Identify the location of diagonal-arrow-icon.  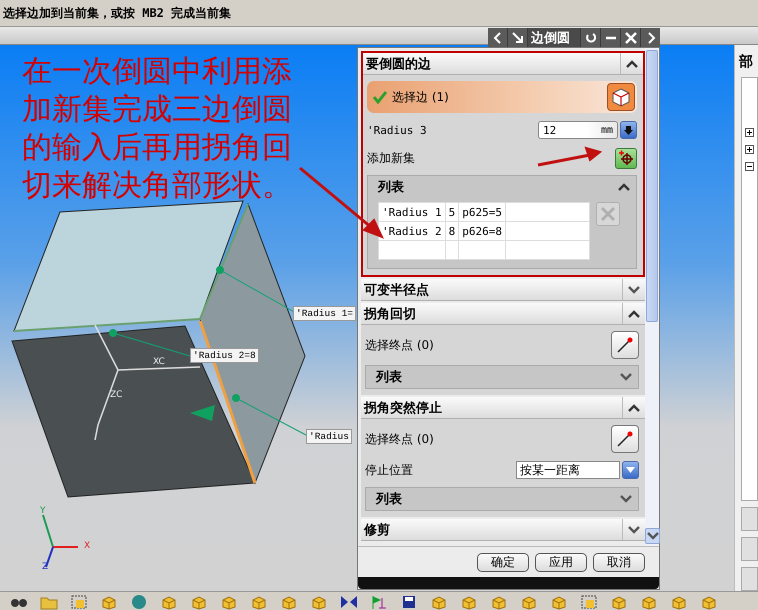
(518, 38).